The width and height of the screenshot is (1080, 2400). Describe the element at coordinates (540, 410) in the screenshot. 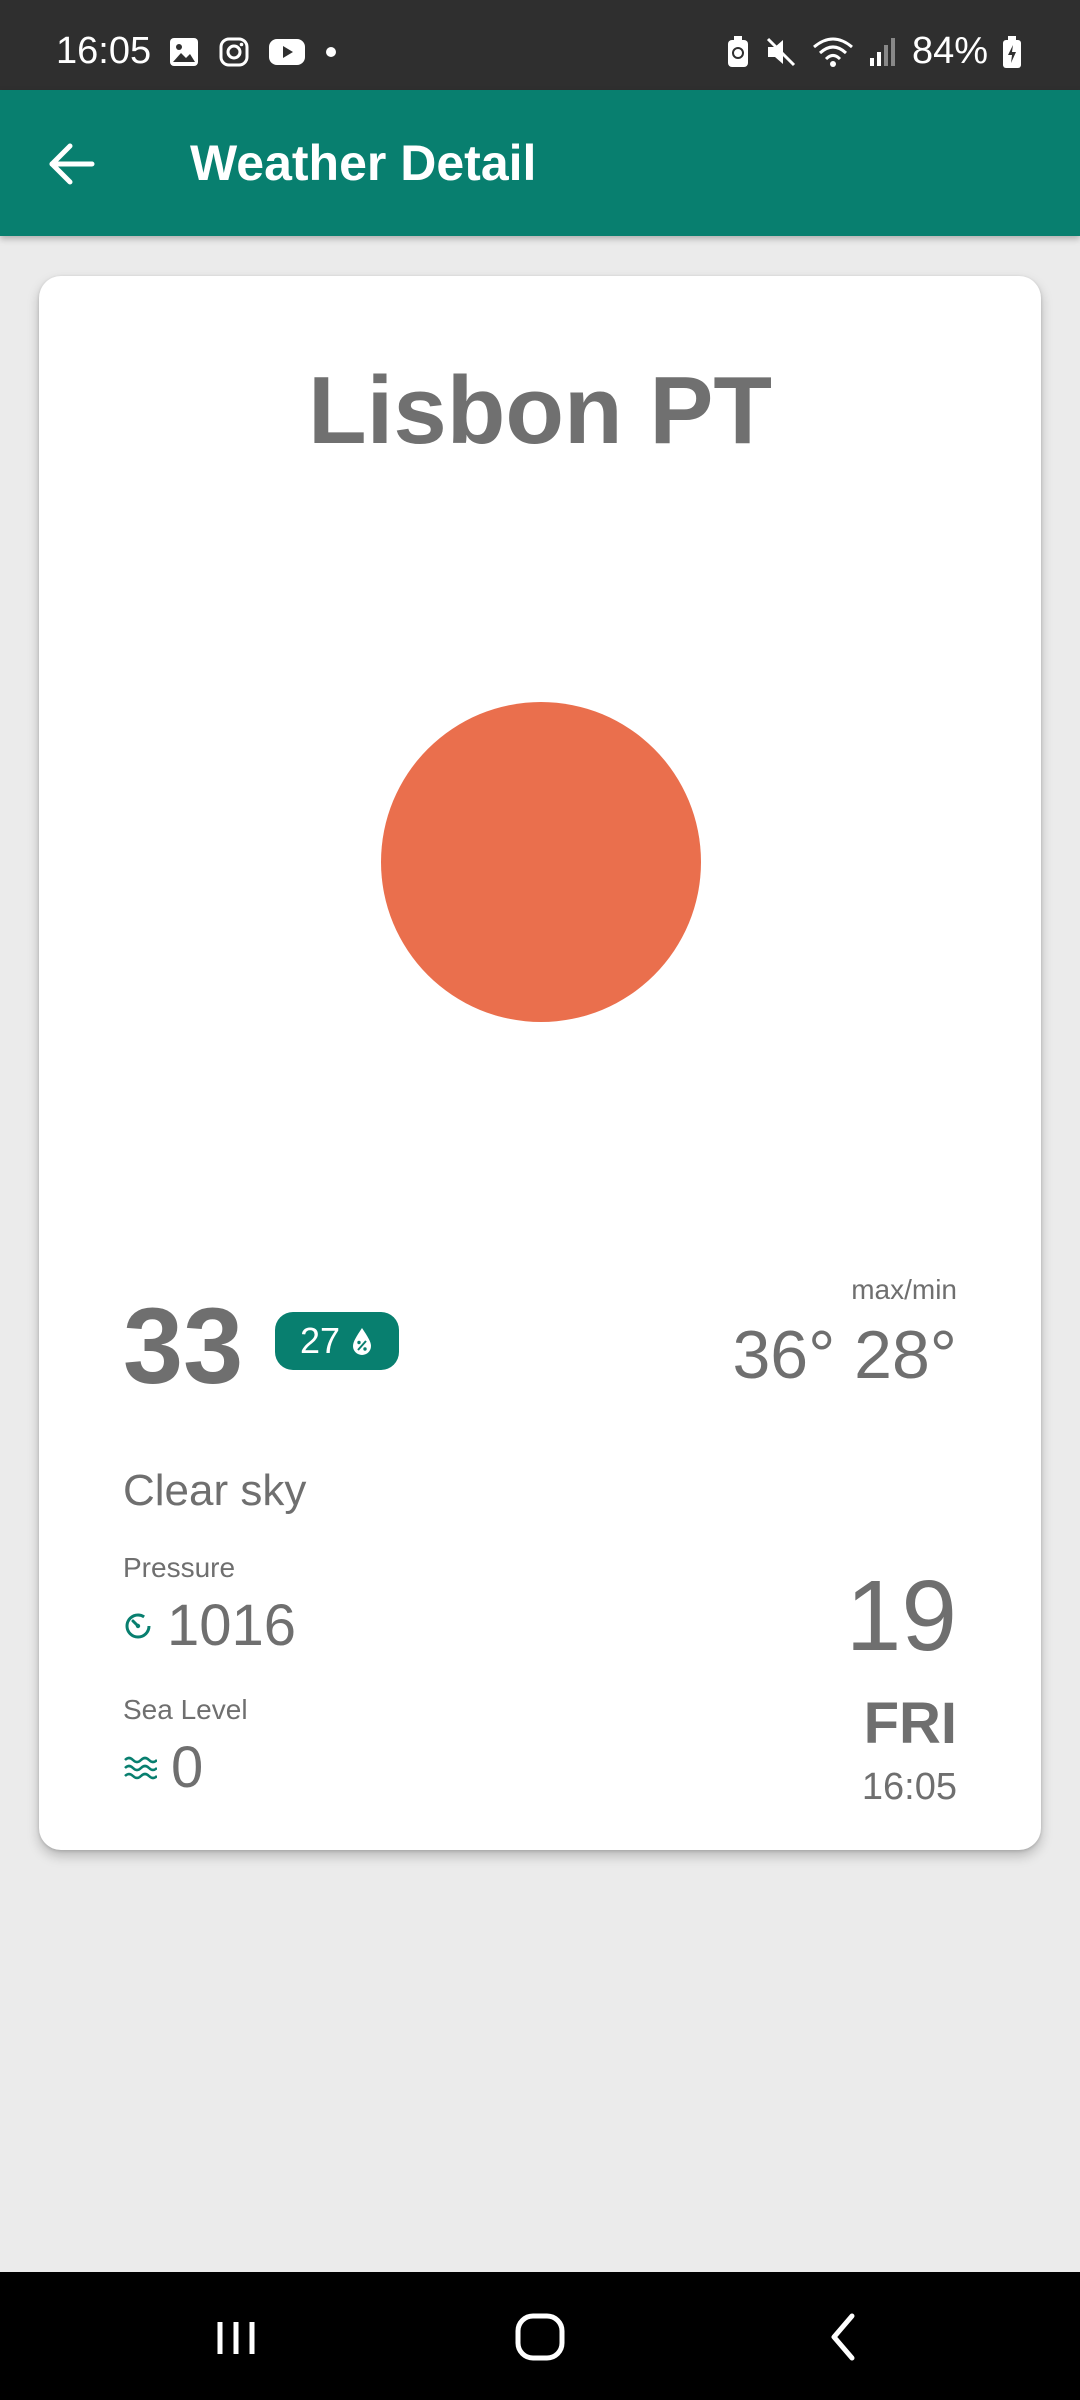

I see `city-name: Lisbon PT` at that location.